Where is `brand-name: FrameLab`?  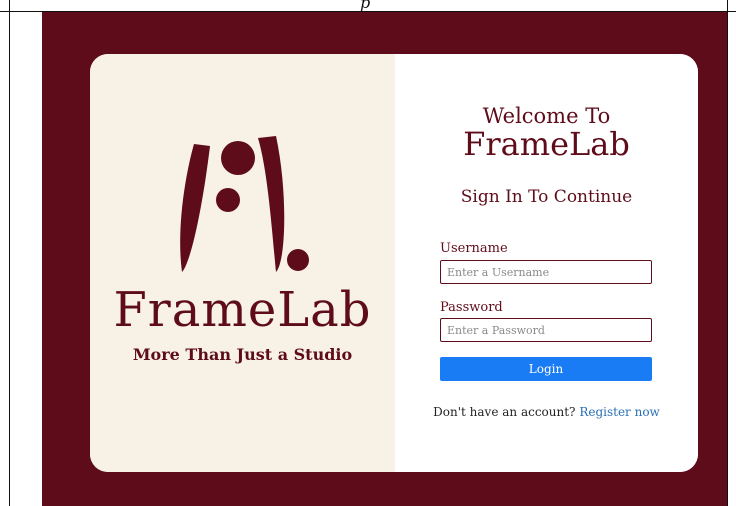
brand-name: FrameLab is located at coordinates (242, 310).